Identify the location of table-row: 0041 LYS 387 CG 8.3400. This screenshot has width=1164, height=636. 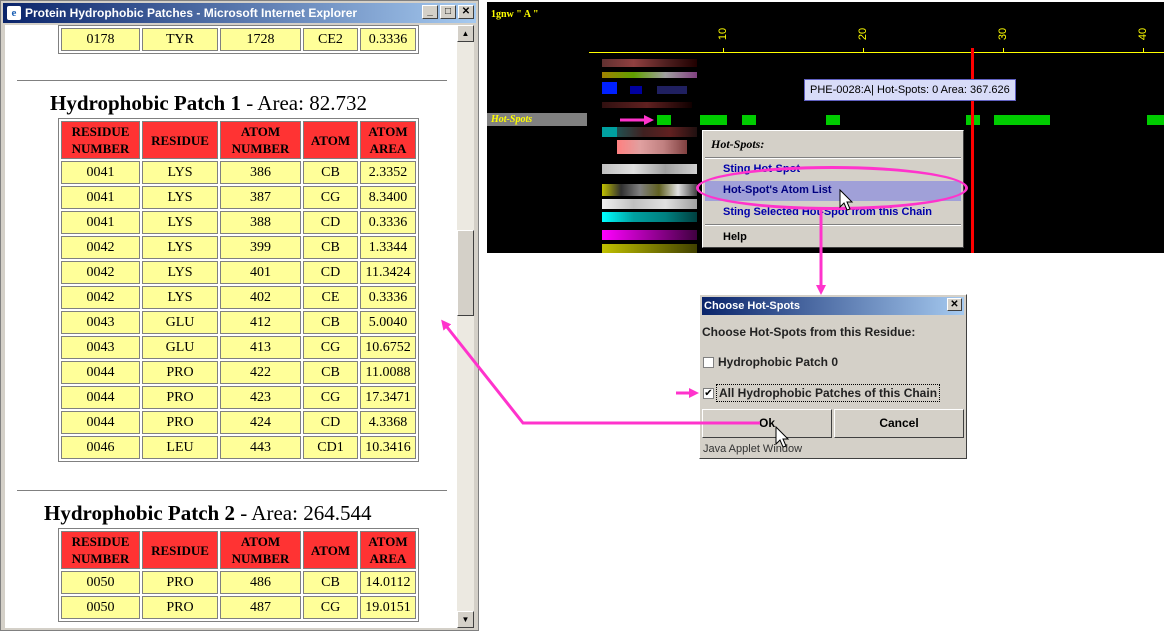
(238, 197).